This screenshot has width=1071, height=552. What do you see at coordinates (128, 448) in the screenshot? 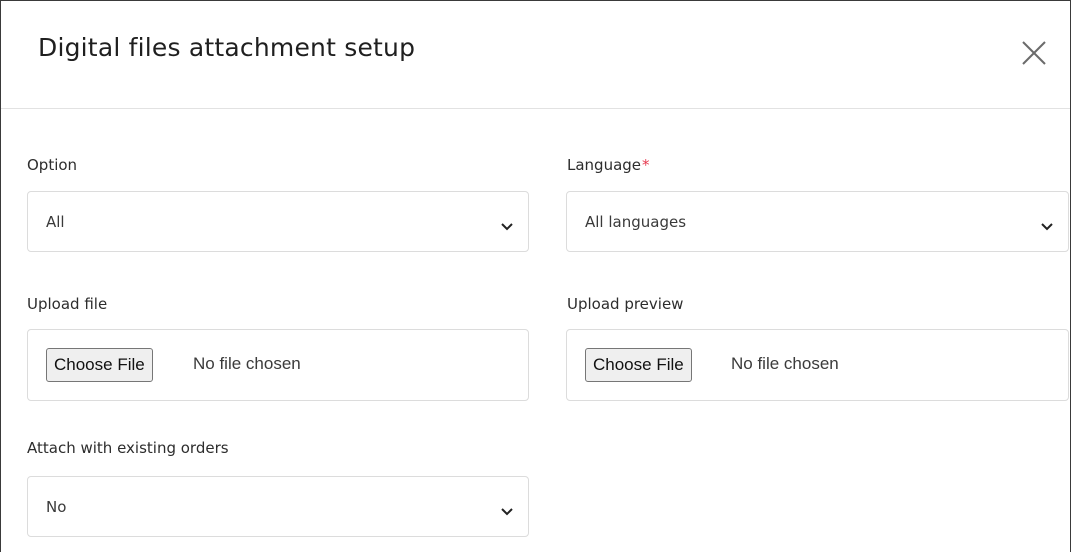
I see `attach-existing-label: Attach with existing orders` at bounding box center [128, 448].